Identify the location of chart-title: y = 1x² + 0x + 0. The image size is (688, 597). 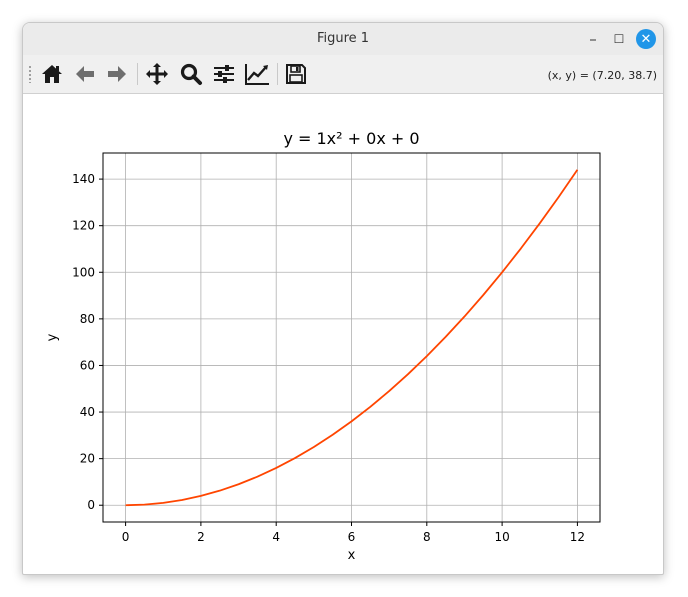
(351, 138).